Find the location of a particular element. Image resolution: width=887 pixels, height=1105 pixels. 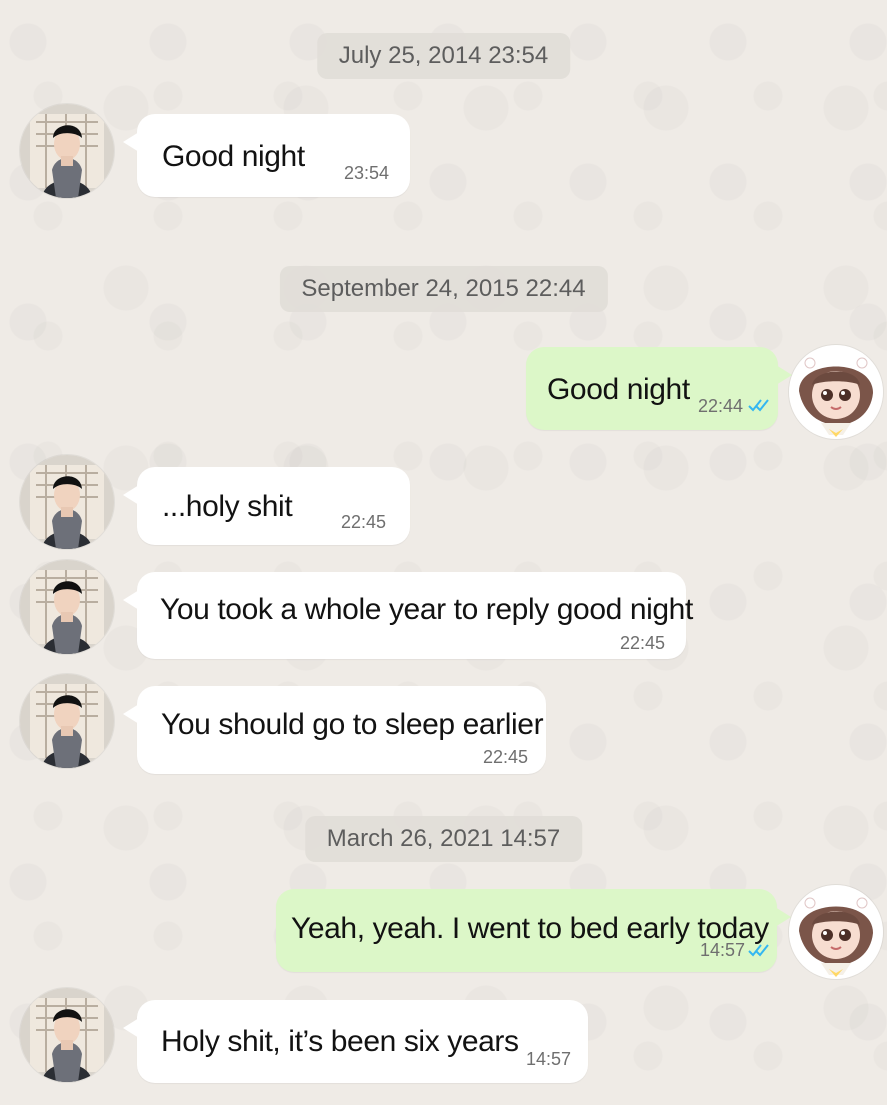

message-bubble-5: You should go to sleep earlier 22:45 is located at coordinates (334, 730).